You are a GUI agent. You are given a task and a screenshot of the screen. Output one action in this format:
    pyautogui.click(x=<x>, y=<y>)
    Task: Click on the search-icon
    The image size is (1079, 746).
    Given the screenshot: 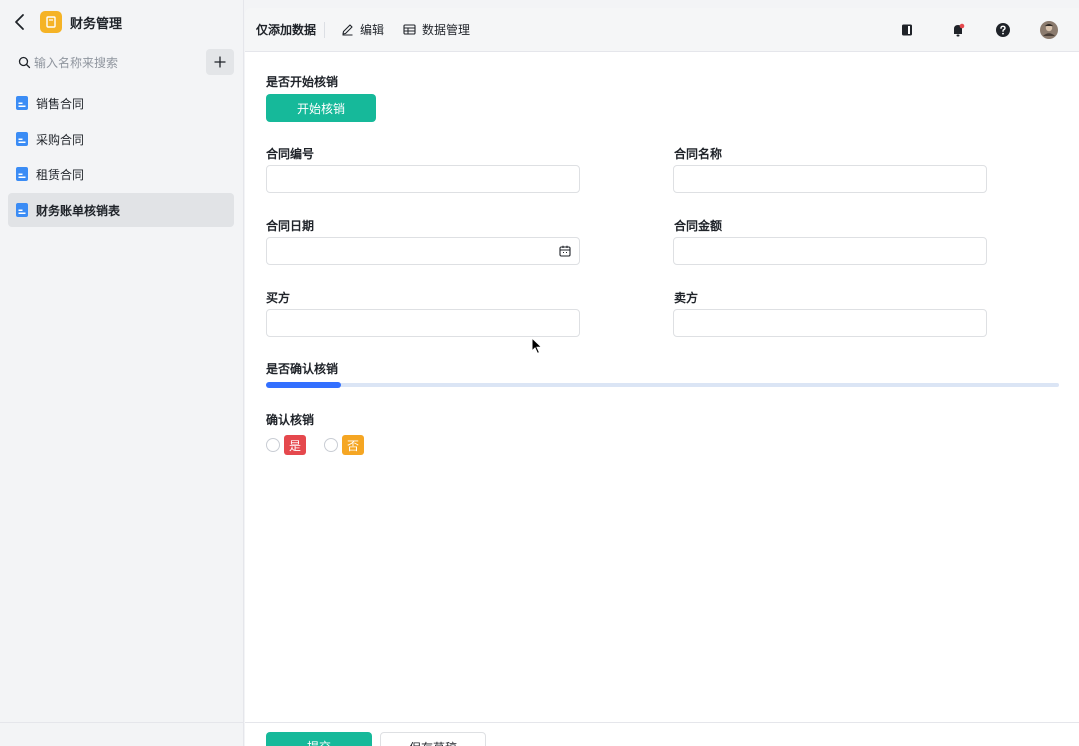 What is the action you would take?
    pyautogui.click(x=24, y=62)
    